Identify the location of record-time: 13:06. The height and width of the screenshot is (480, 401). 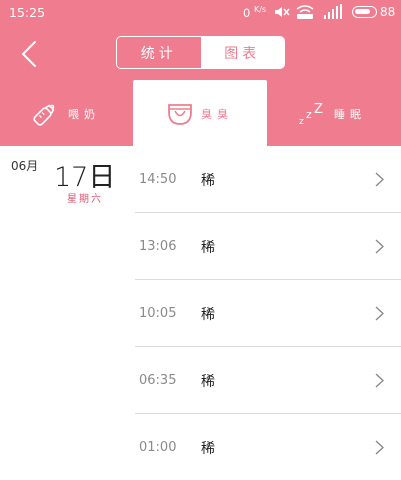
(158, 246).